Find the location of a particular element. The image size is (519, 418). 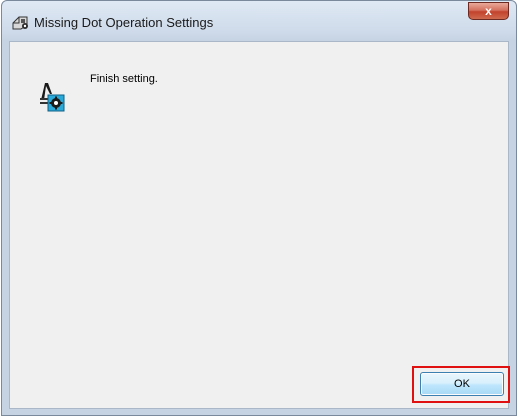

ok-button: OK is located at coordinates (462, 384).